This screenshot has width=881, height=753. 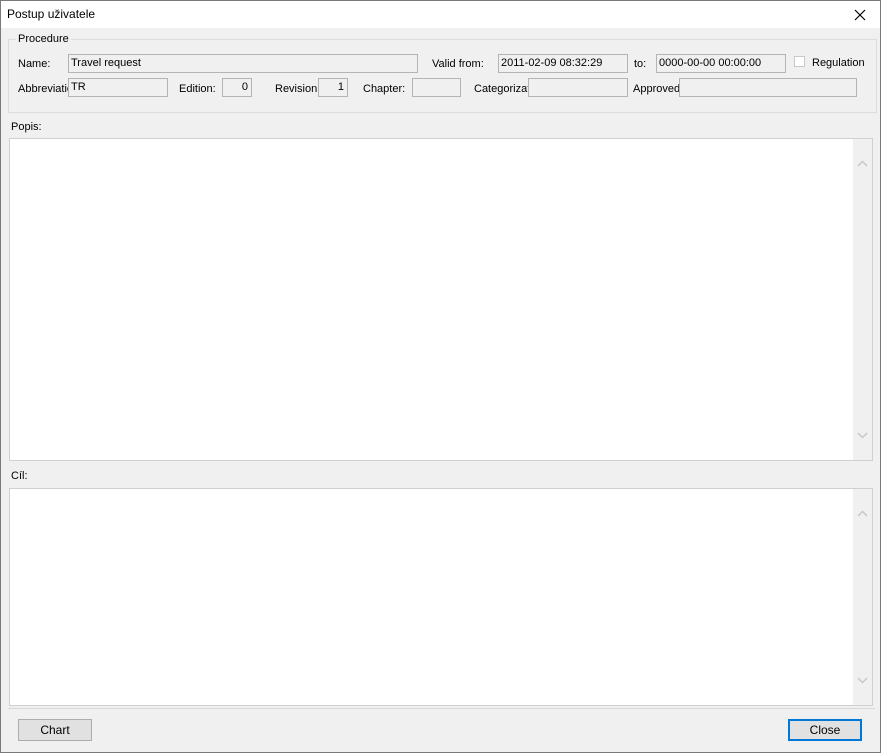 I want to click on regulation-label: Regulation, so click(x=838, y=63).